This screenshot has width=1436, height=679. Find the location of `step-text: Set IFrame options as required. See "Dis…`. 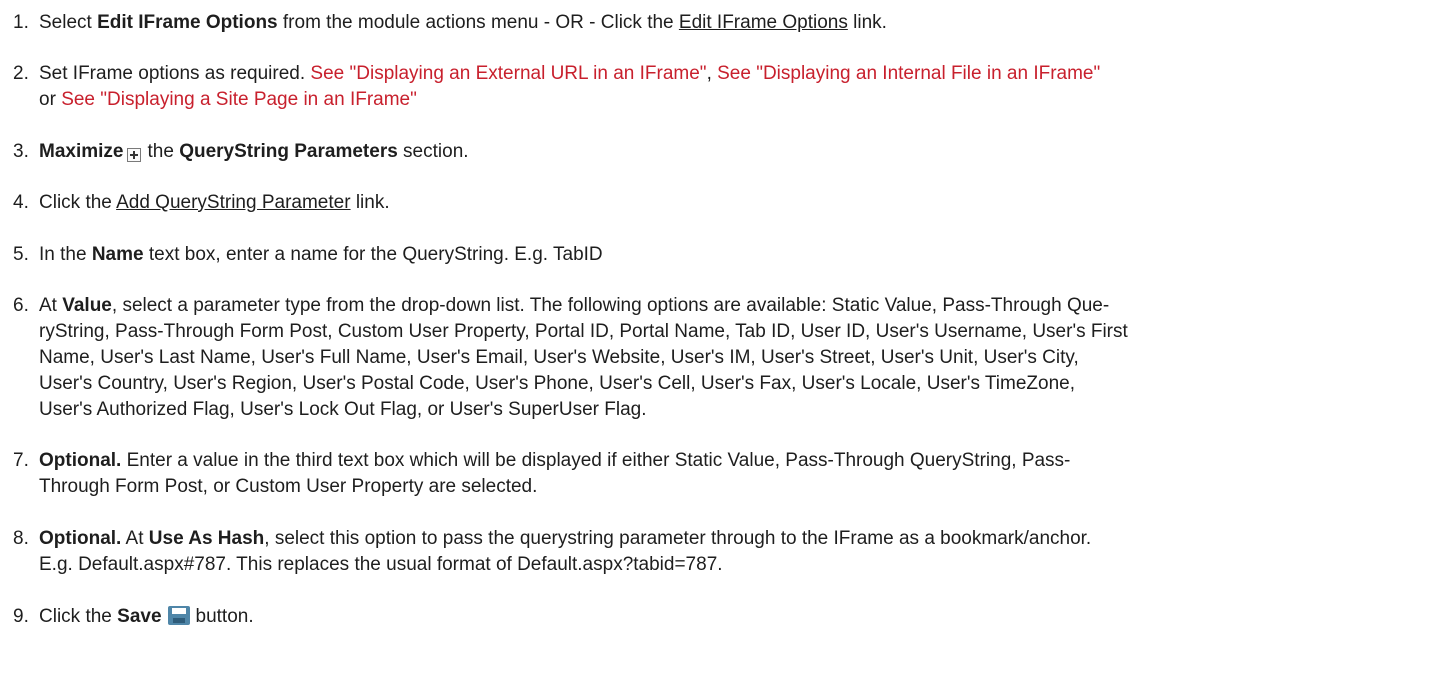

step-text: Set IFrame options as required. See "Dis… is located at coordinates (730, 87).